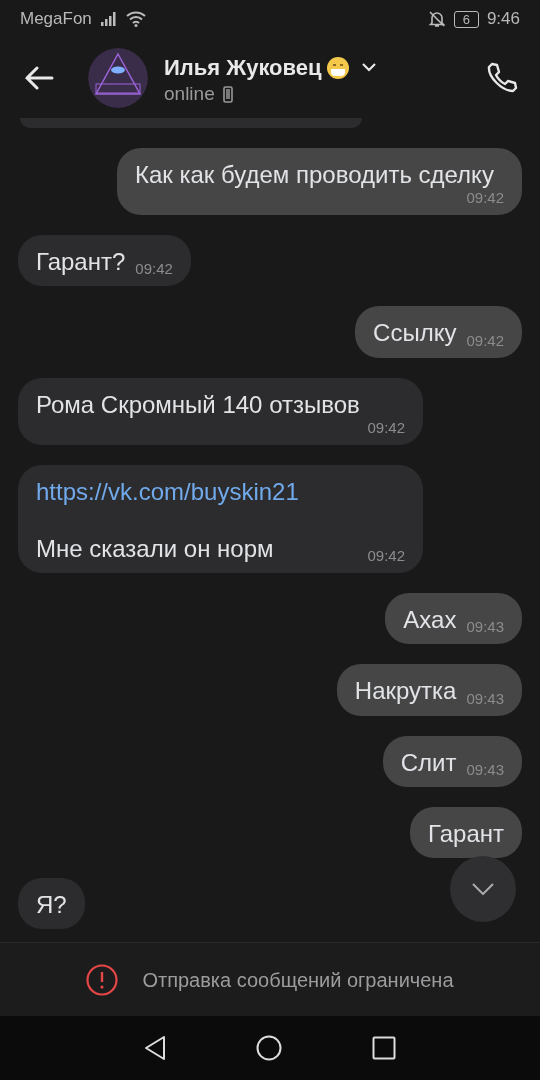 The image size is (540, 1080). I want to click on home-nav-icon, so click(269, 1048).